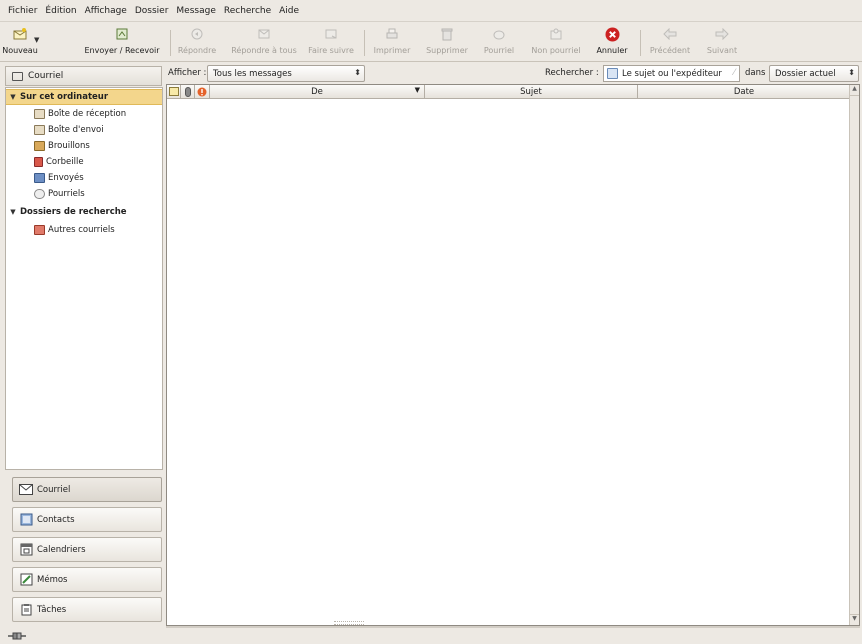 The image size is (862, 644). What do you see at coordinates (755, 73) in the screenshot?
I see `in-label: dans` at bounding box center [755, 73].